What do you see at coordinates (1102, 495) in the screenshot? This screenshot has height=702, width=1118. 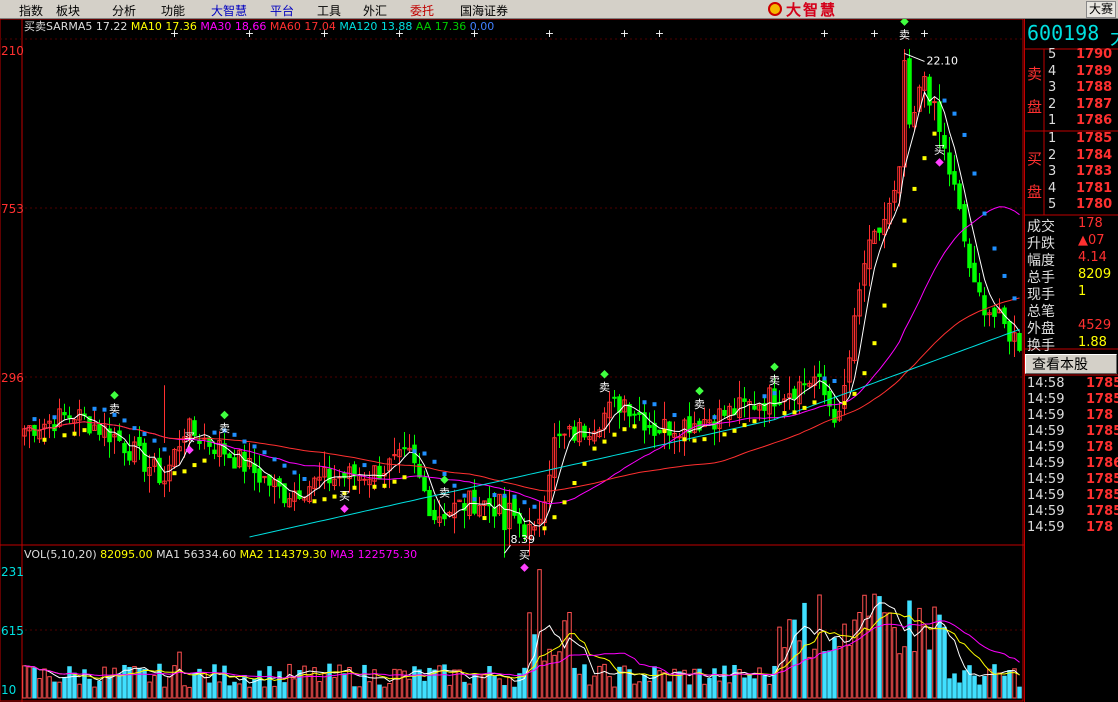 I see `tick-price-7: 1785` at bounding box center [1102, 495].